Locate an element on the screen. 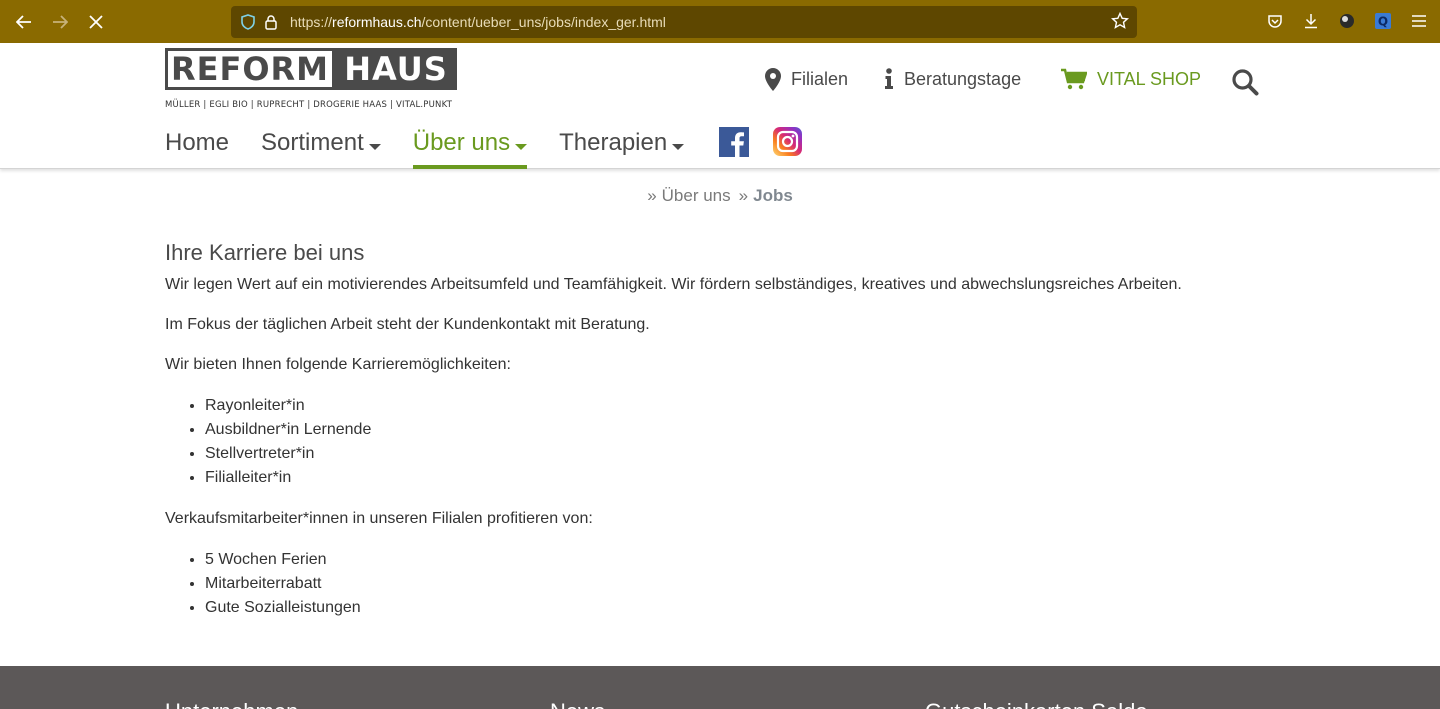 This screenshot has height=709, width=1440. list-item: Gute Sozialleistungen is located at coordinates (740, 608).